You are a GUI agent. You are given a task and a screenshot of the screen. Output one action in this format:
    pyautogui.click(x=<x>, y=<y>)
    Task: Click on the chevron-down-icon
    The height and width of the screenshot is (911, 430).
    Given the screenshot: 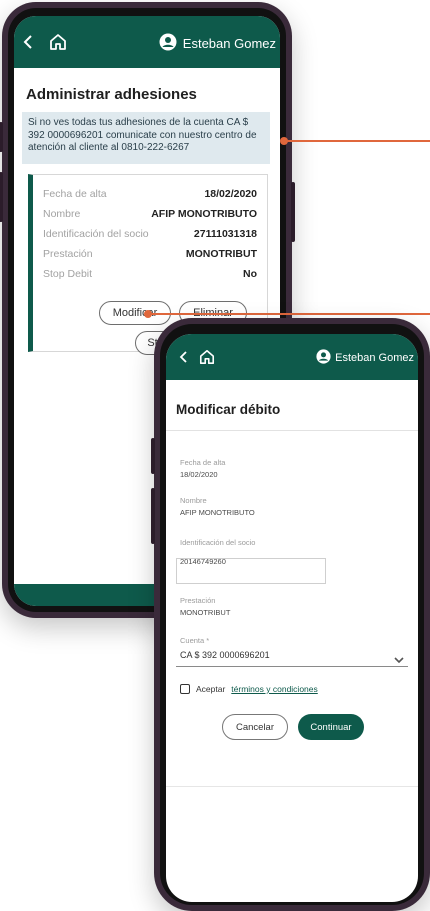 What is the action you would take?
    pyautogui.click(x=399, y=659)
    